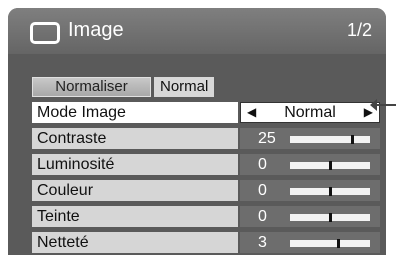  I want to click on setting-row-color: Couleur 0, so click(206, 190).